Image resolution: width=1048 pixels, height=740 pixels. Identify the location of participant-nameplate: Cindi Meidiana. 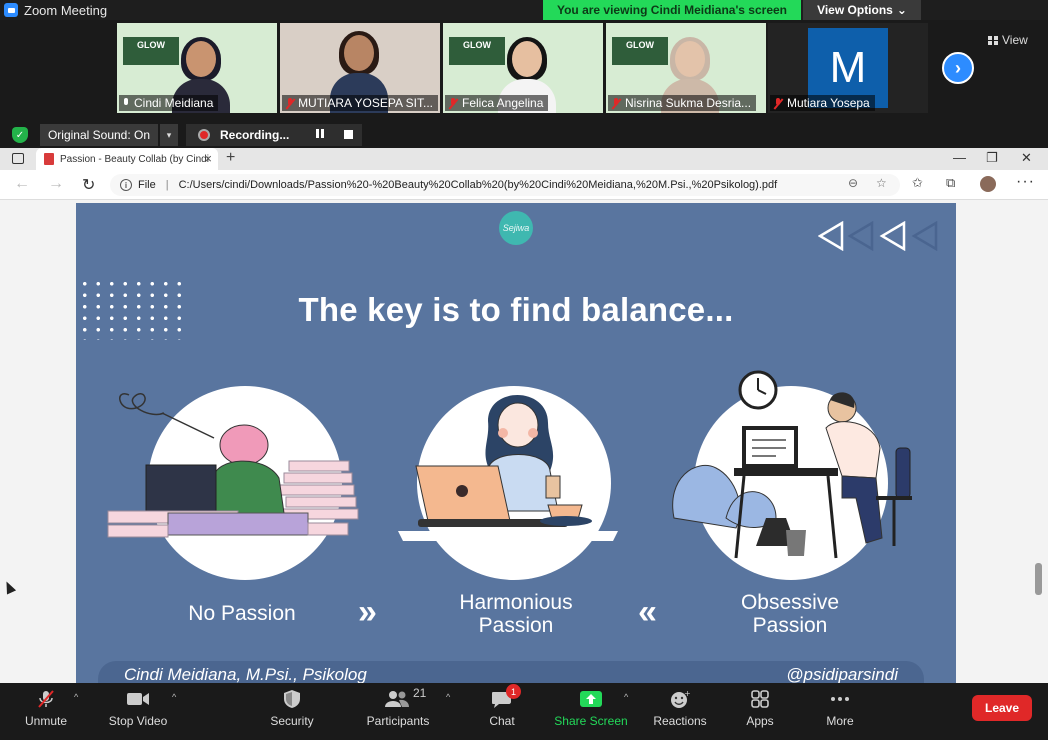
(169, 103).